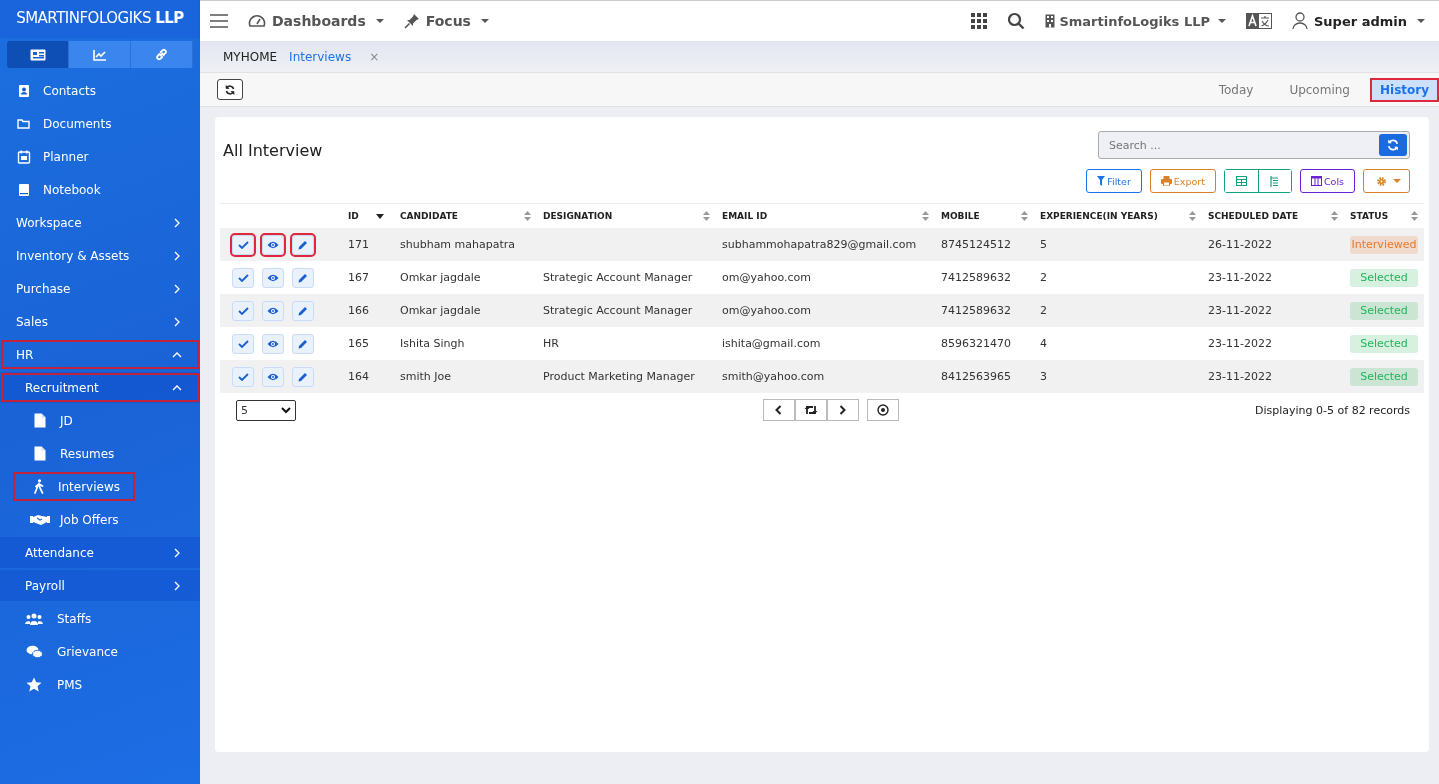  I want to click on column-header: EXPERIENCE(IN YEARS), so click(1099, 216).